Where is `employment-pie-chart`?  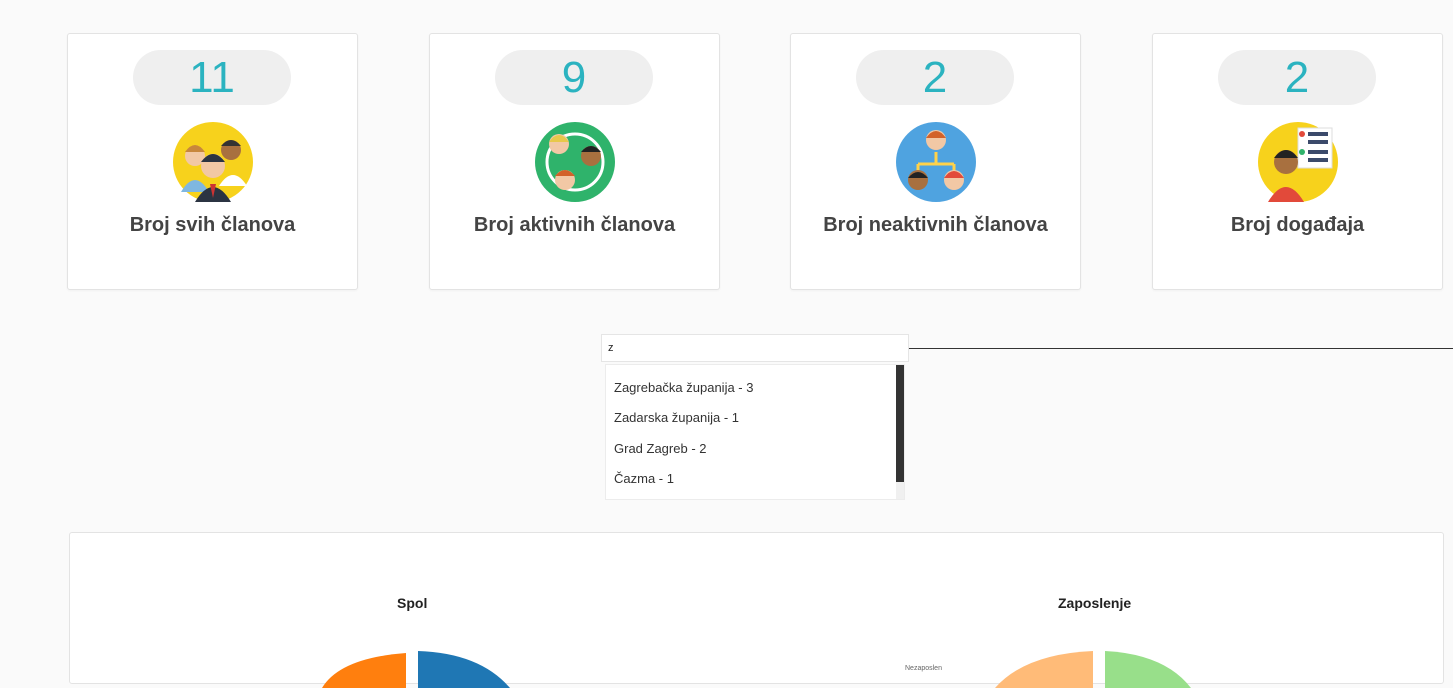
employment-pie-chart is located at coordinates (1093, 669).